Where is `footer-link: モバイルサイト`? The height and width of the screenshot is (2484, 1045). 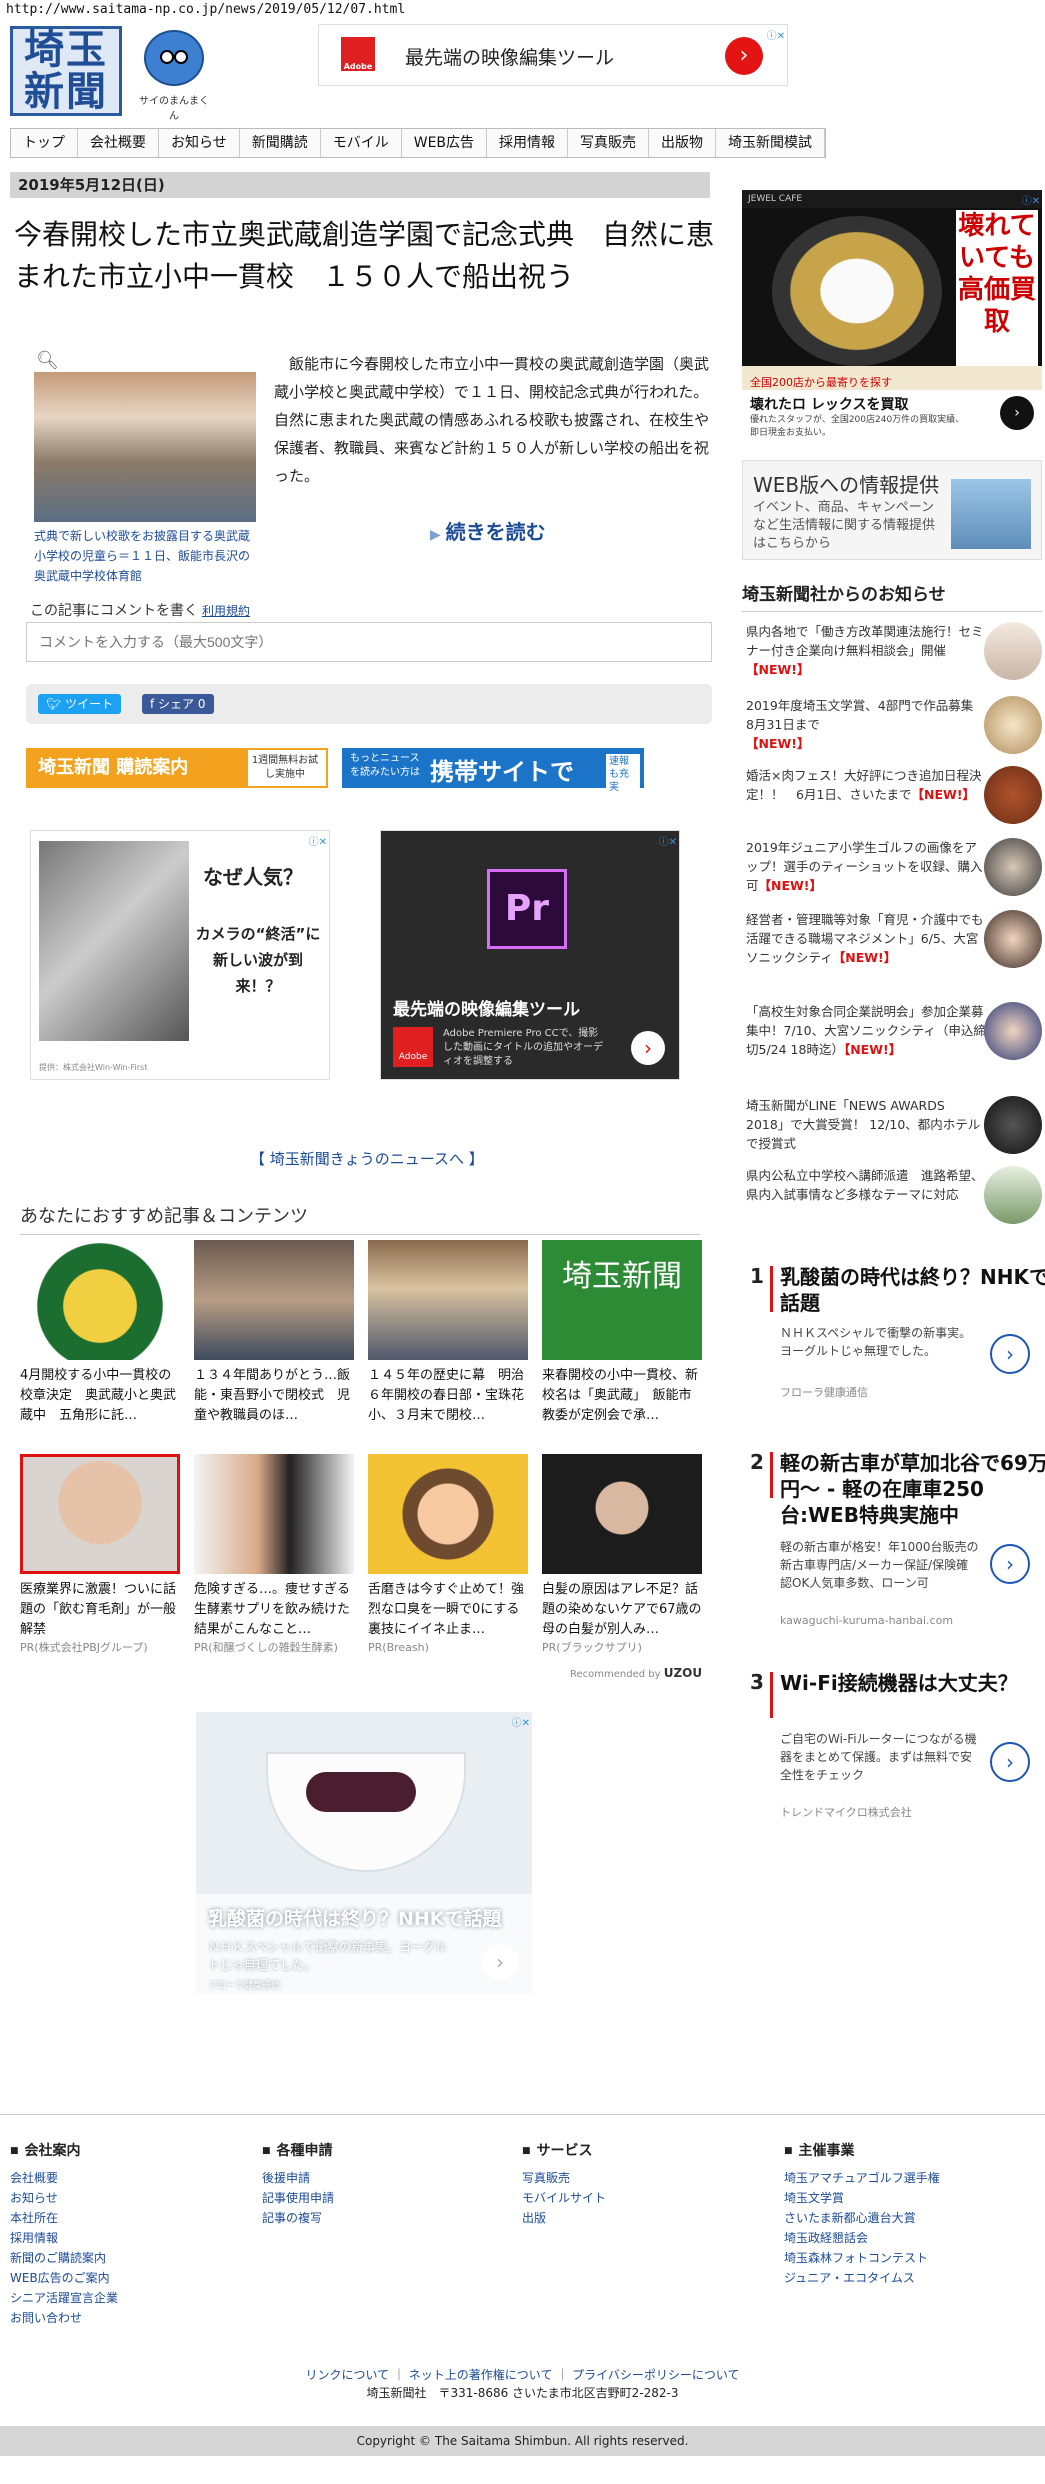 footer-link: モバイルサイト is located at coordinates (632, 2198).